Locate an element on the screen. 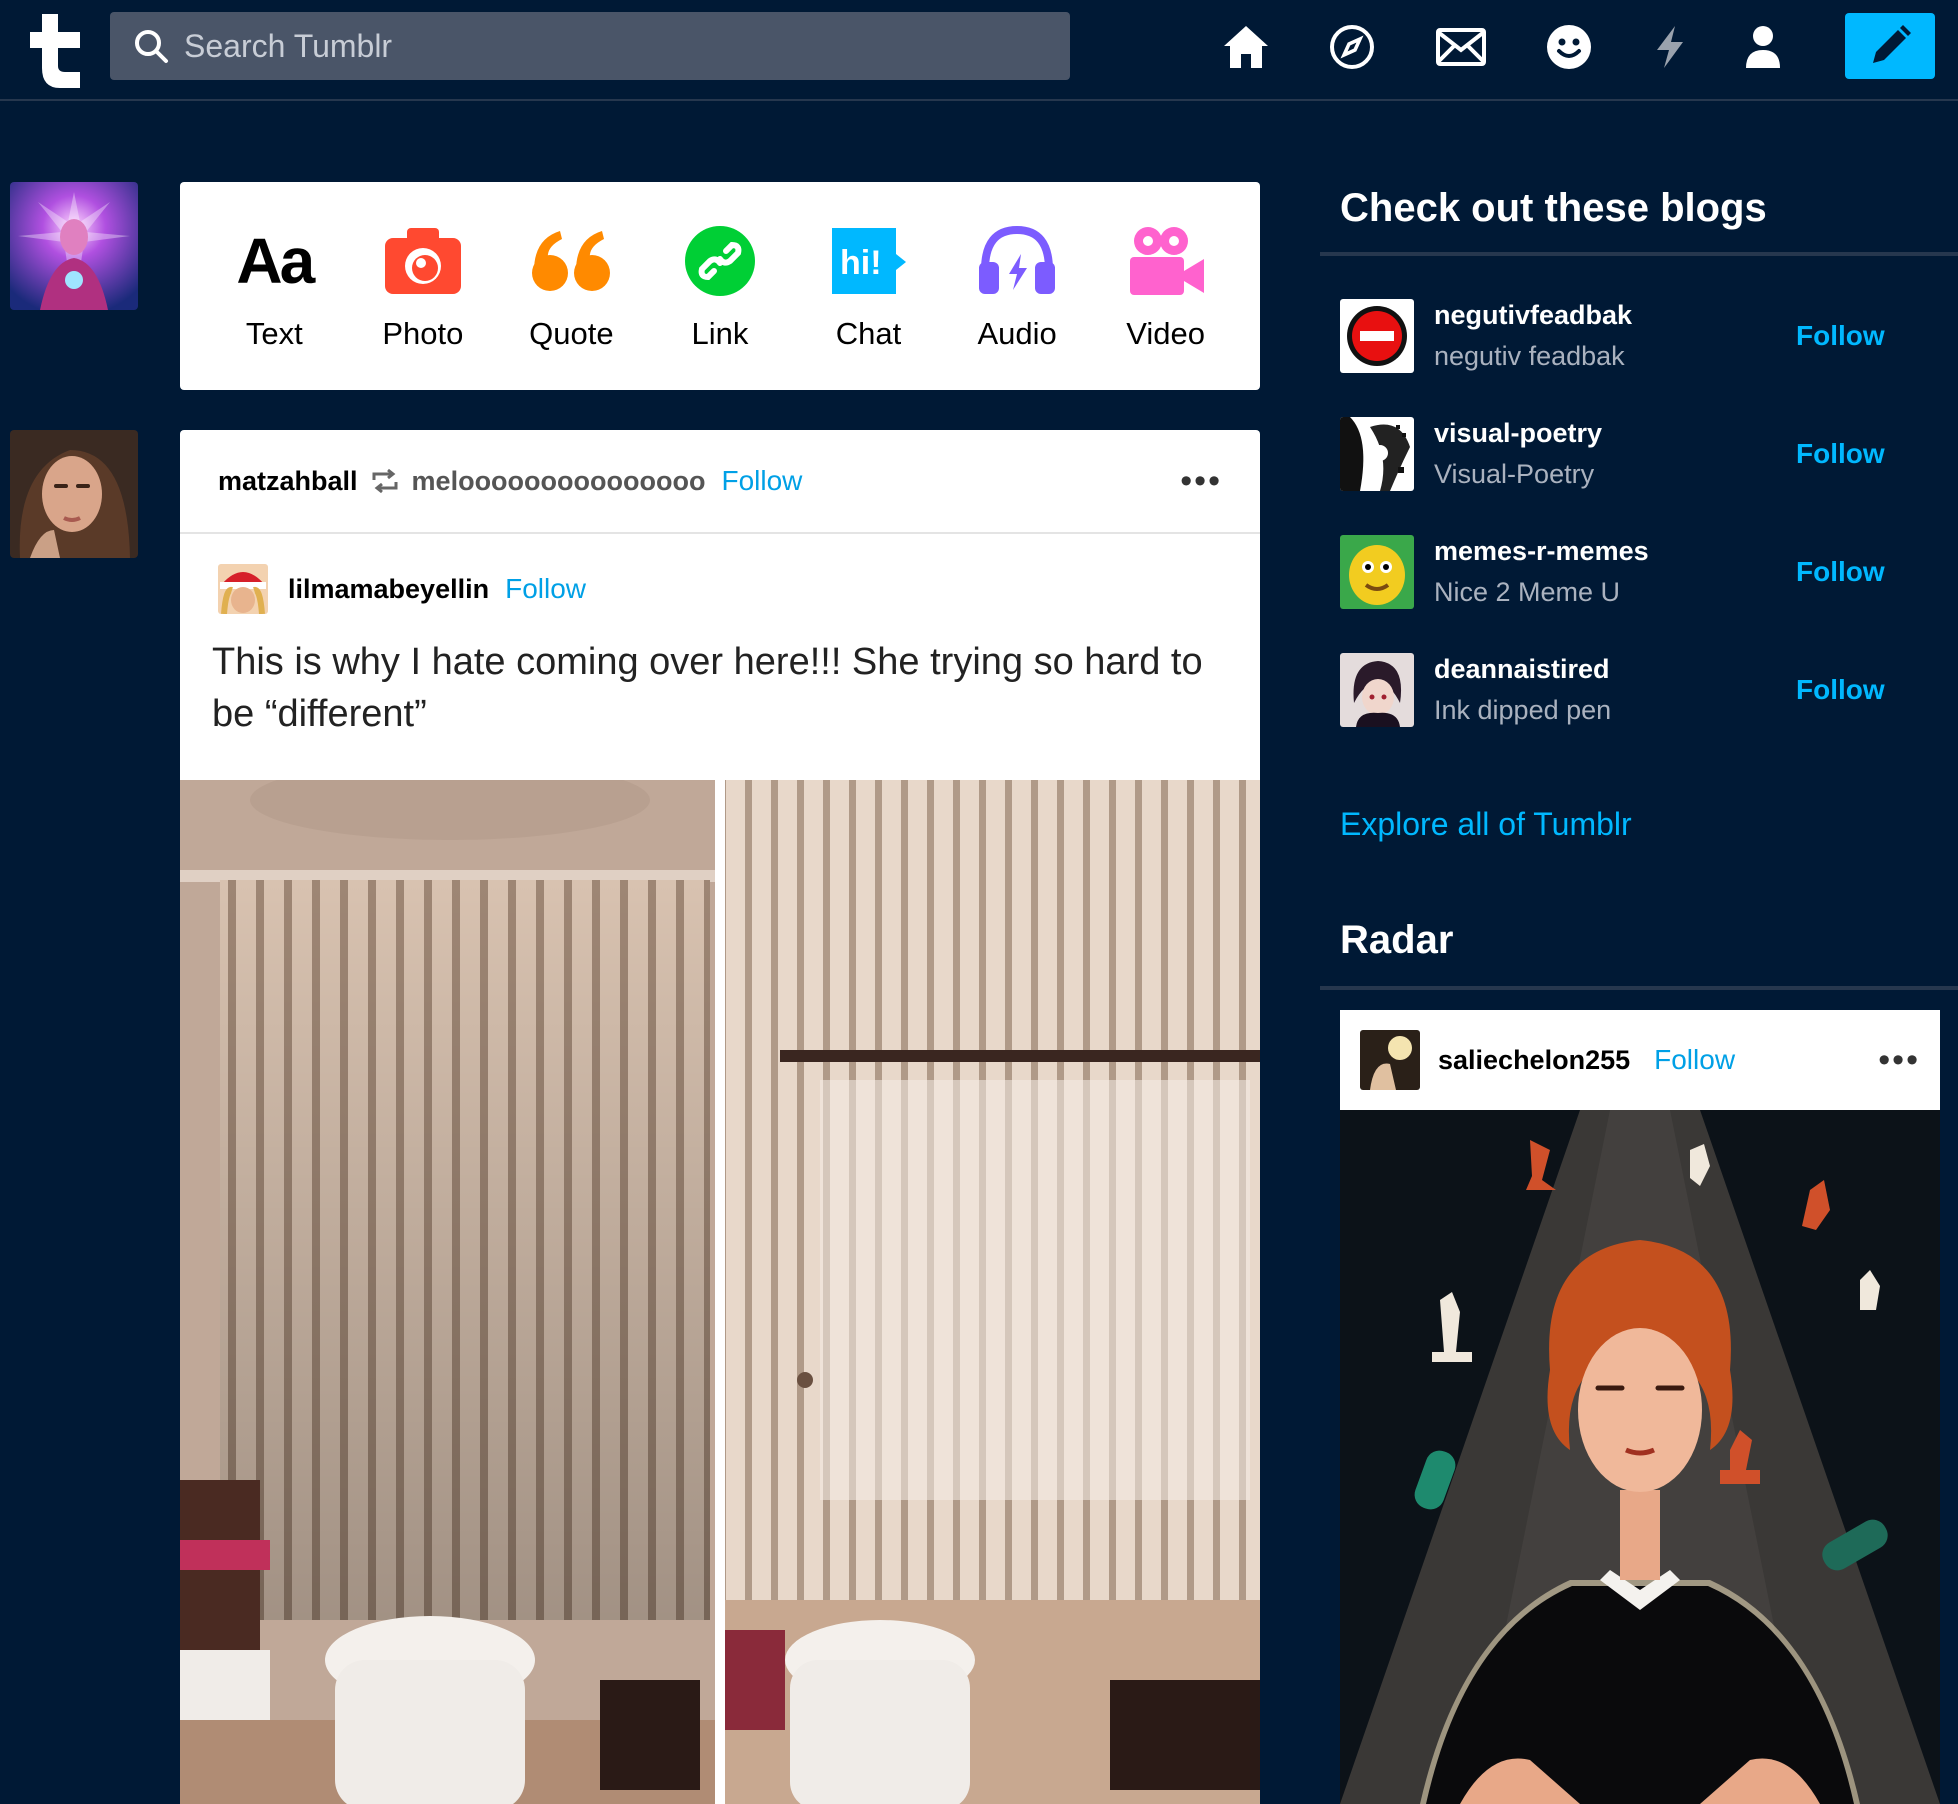  post-type-label: Photo is located at coordinates (423, 333).